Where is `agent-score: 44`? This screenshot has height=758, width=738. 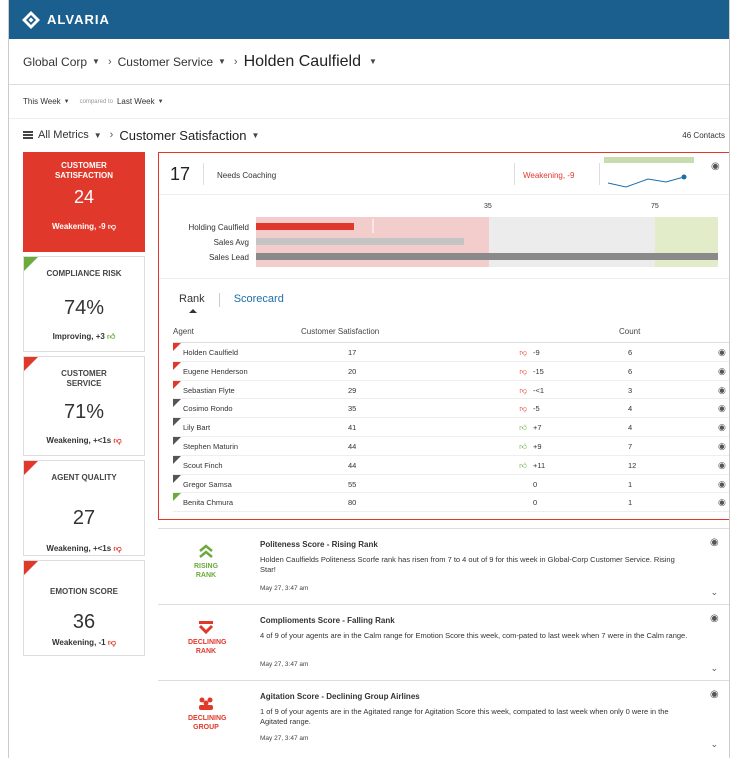 agent-score: 44 is located at coordinates (352, 465).